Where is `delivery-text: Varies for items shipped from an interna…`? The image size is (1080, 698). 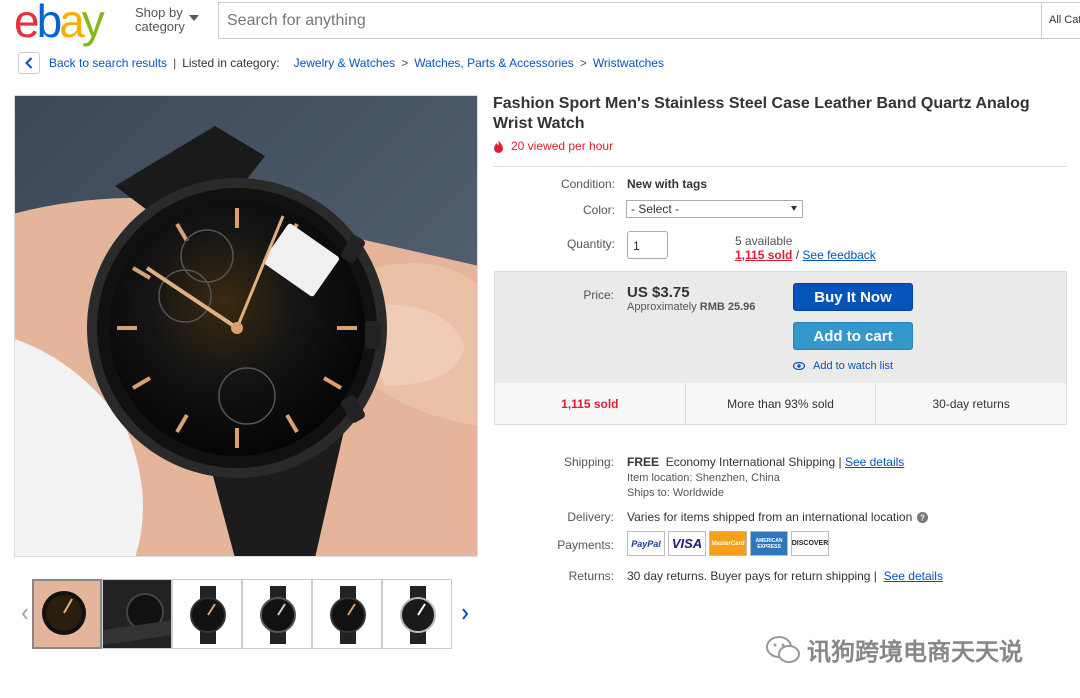 delivery-text: Varies for items shipped from an interna… is located at coordinates (770, 517).